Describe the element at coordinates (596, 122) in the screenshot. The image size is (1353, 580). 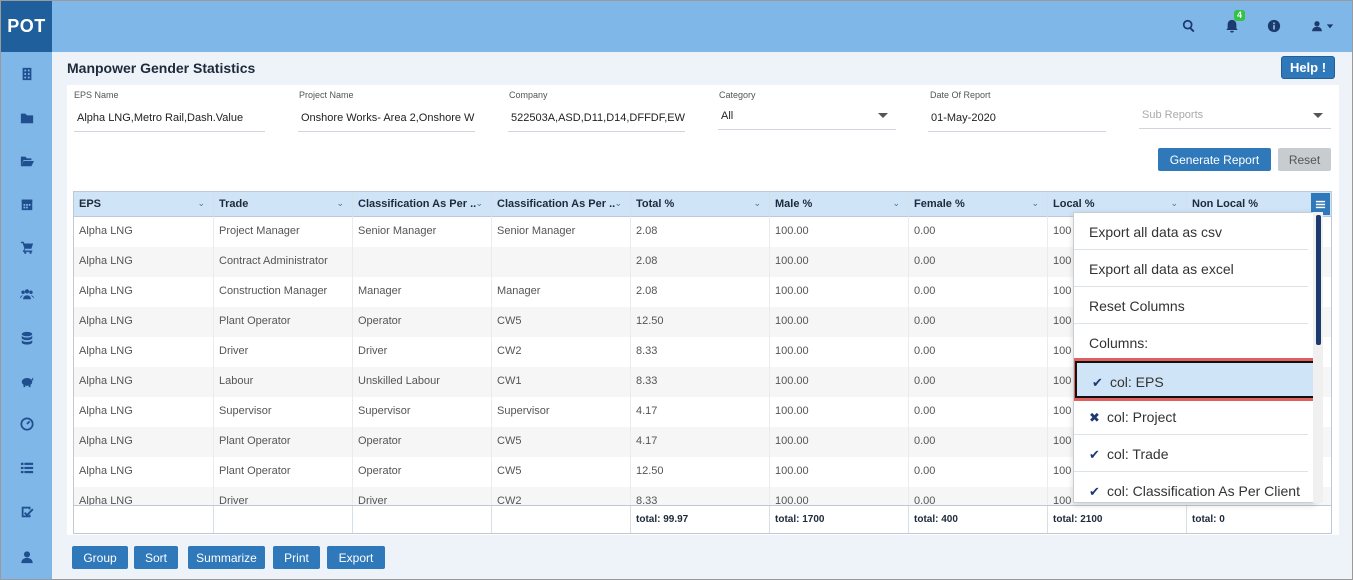
I see `company-field: 522503A,ASD,D11,D14,DFFDF,EWC,` at that location.